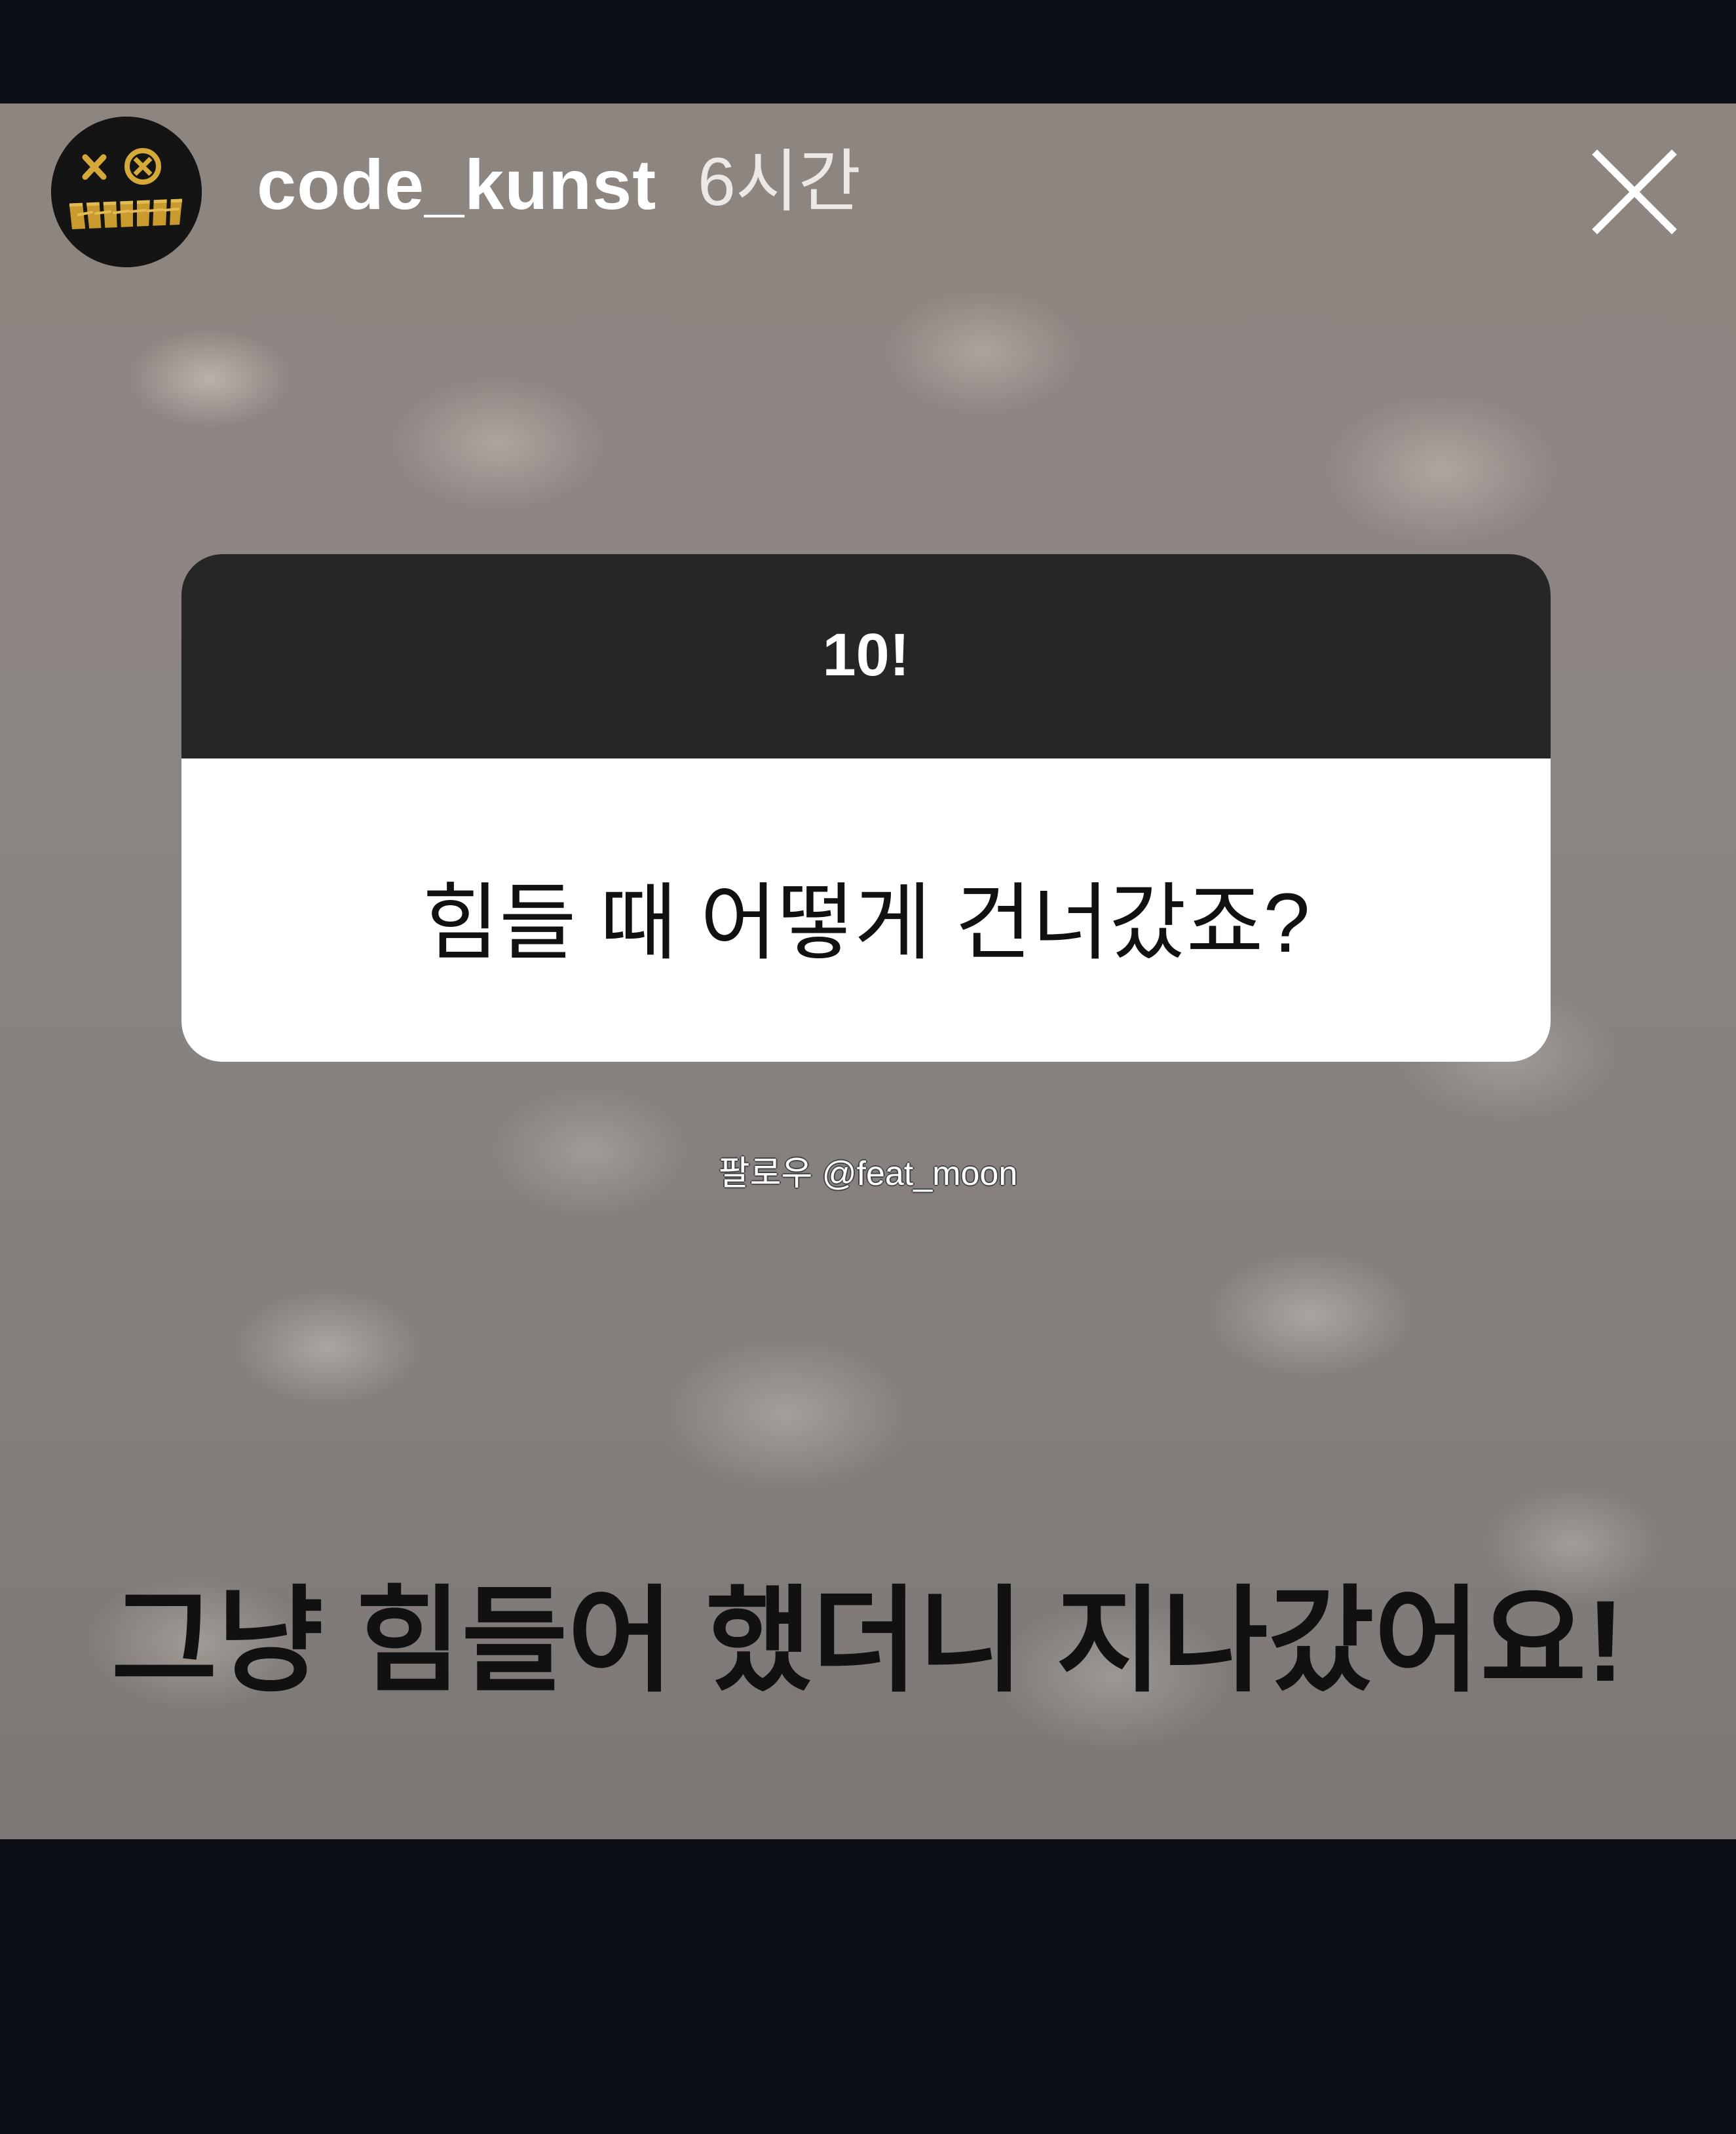  I want to click on close-button, so click(1634, 192).